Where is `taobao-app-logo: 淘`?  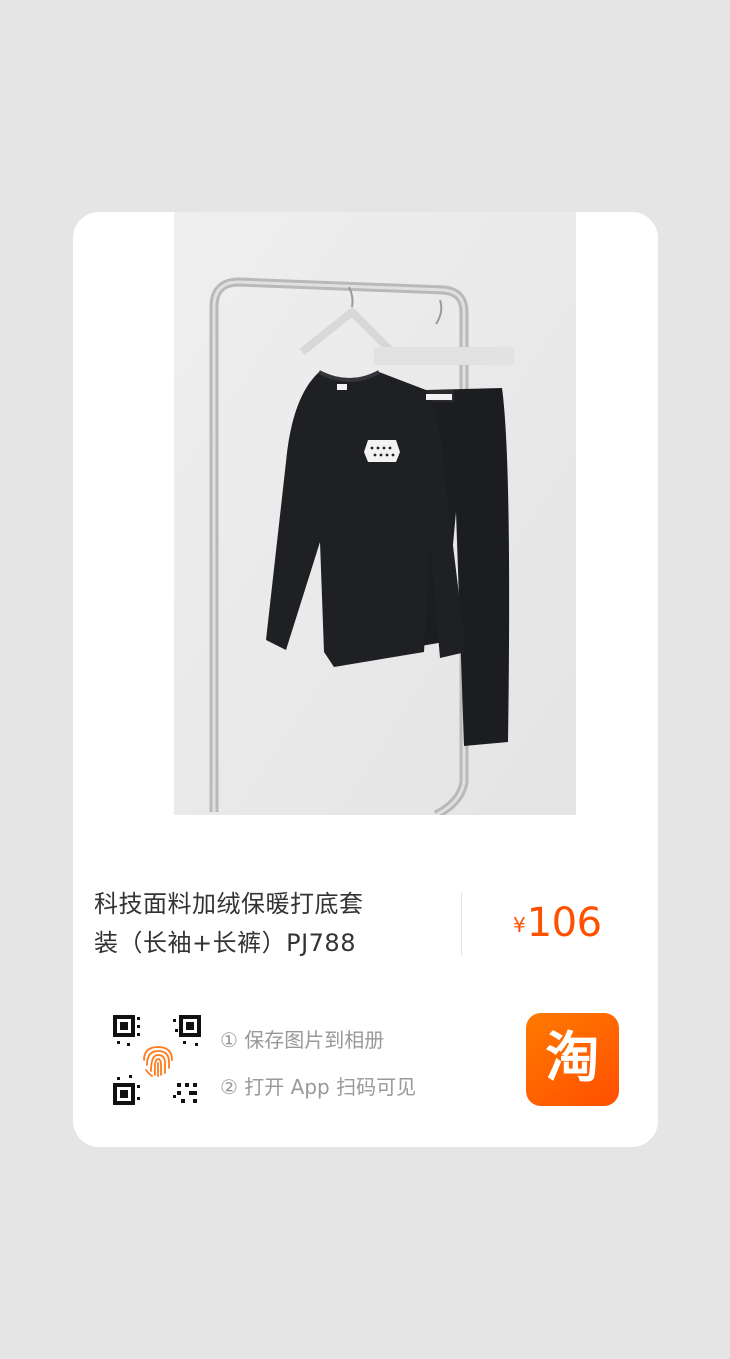
taobao-app-logo: 淘 is located at coordinates (572, 1059).